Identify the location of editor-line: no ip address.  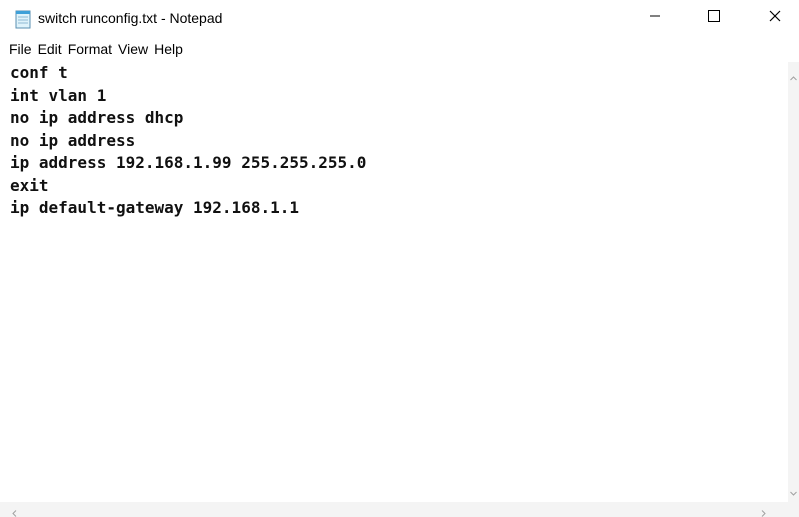
(73, 140).